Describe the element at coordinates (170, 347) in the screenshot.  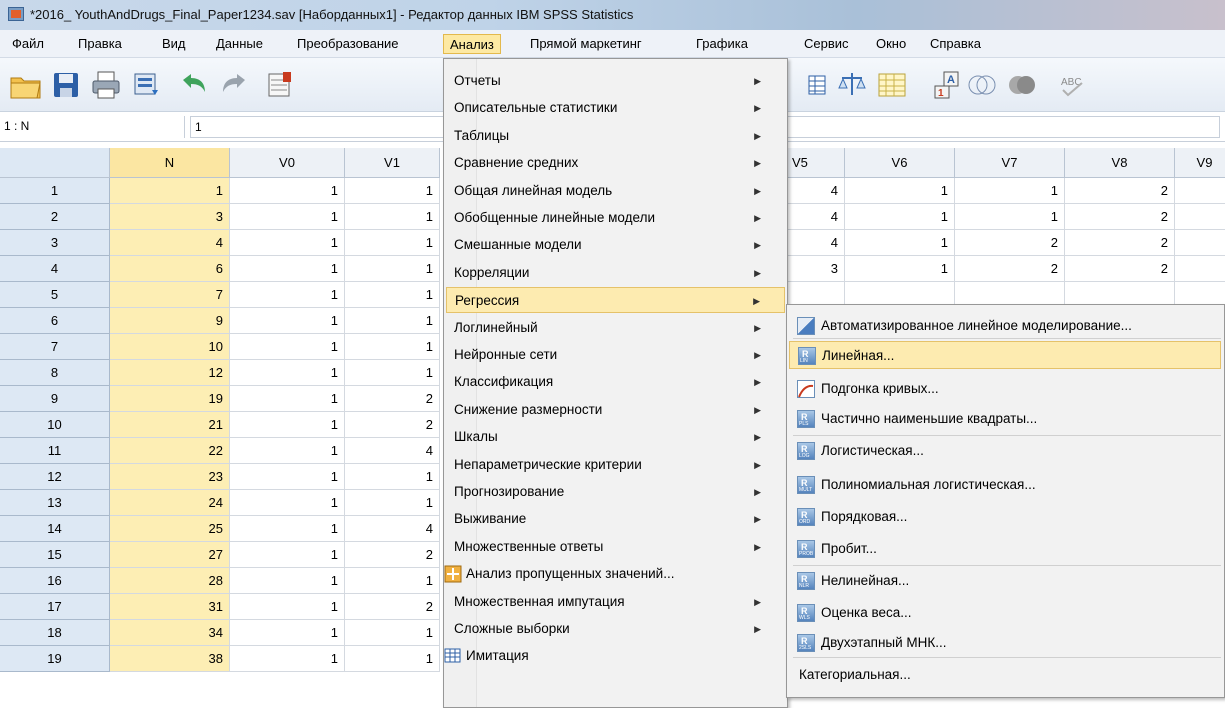
I see `data-cell: 10` at that location.